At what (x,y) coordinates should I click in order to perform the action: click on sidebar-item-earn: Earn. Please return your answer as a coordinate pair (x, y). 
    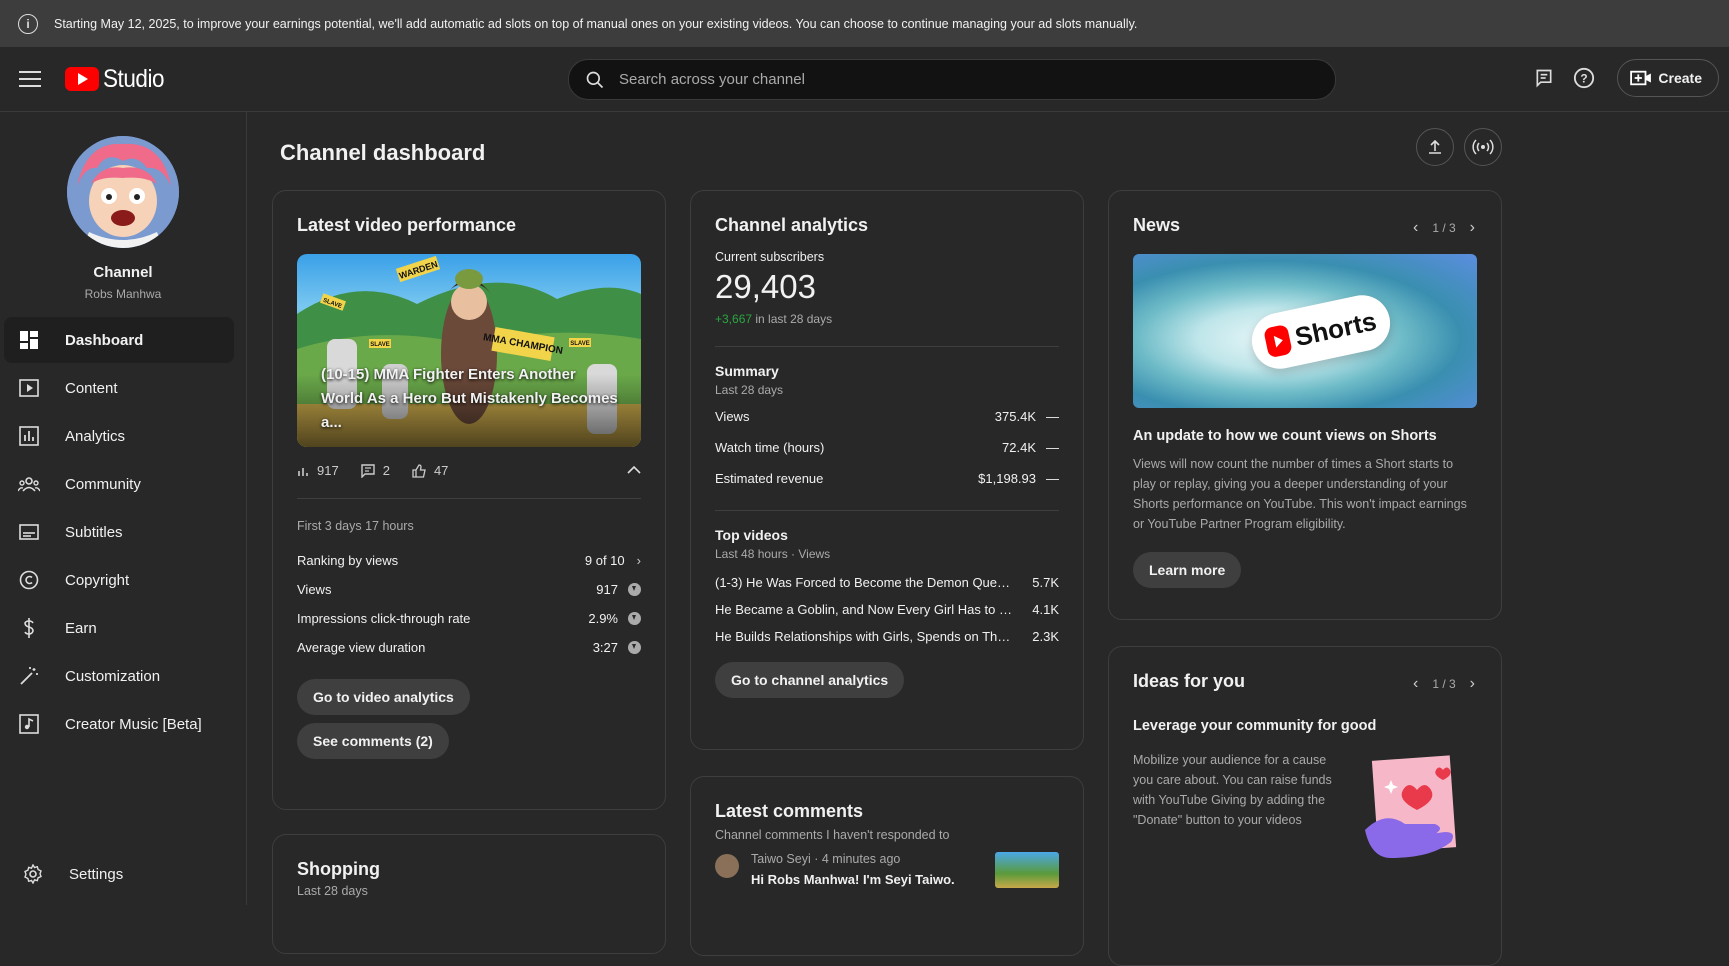
    Looking at the image, I should click on (119, 628).